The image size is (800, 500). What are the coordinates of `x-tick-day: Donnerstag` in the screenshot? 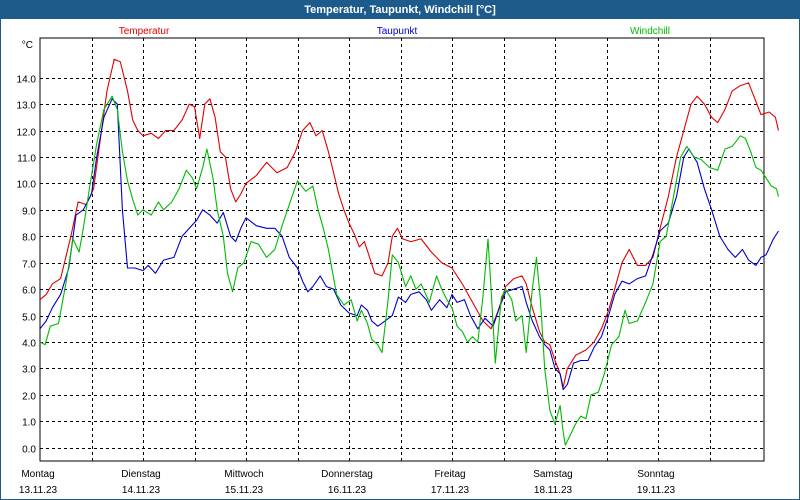 It's located at (347, 474).